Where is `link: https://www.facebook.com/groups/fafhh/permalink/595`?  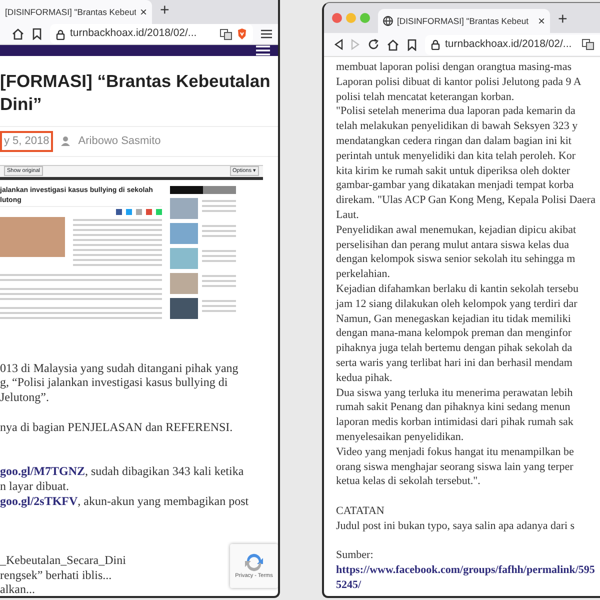 link: https://www.facebook.com/groups/fafhh/permalink/595 is located at coordinates (465, 570).